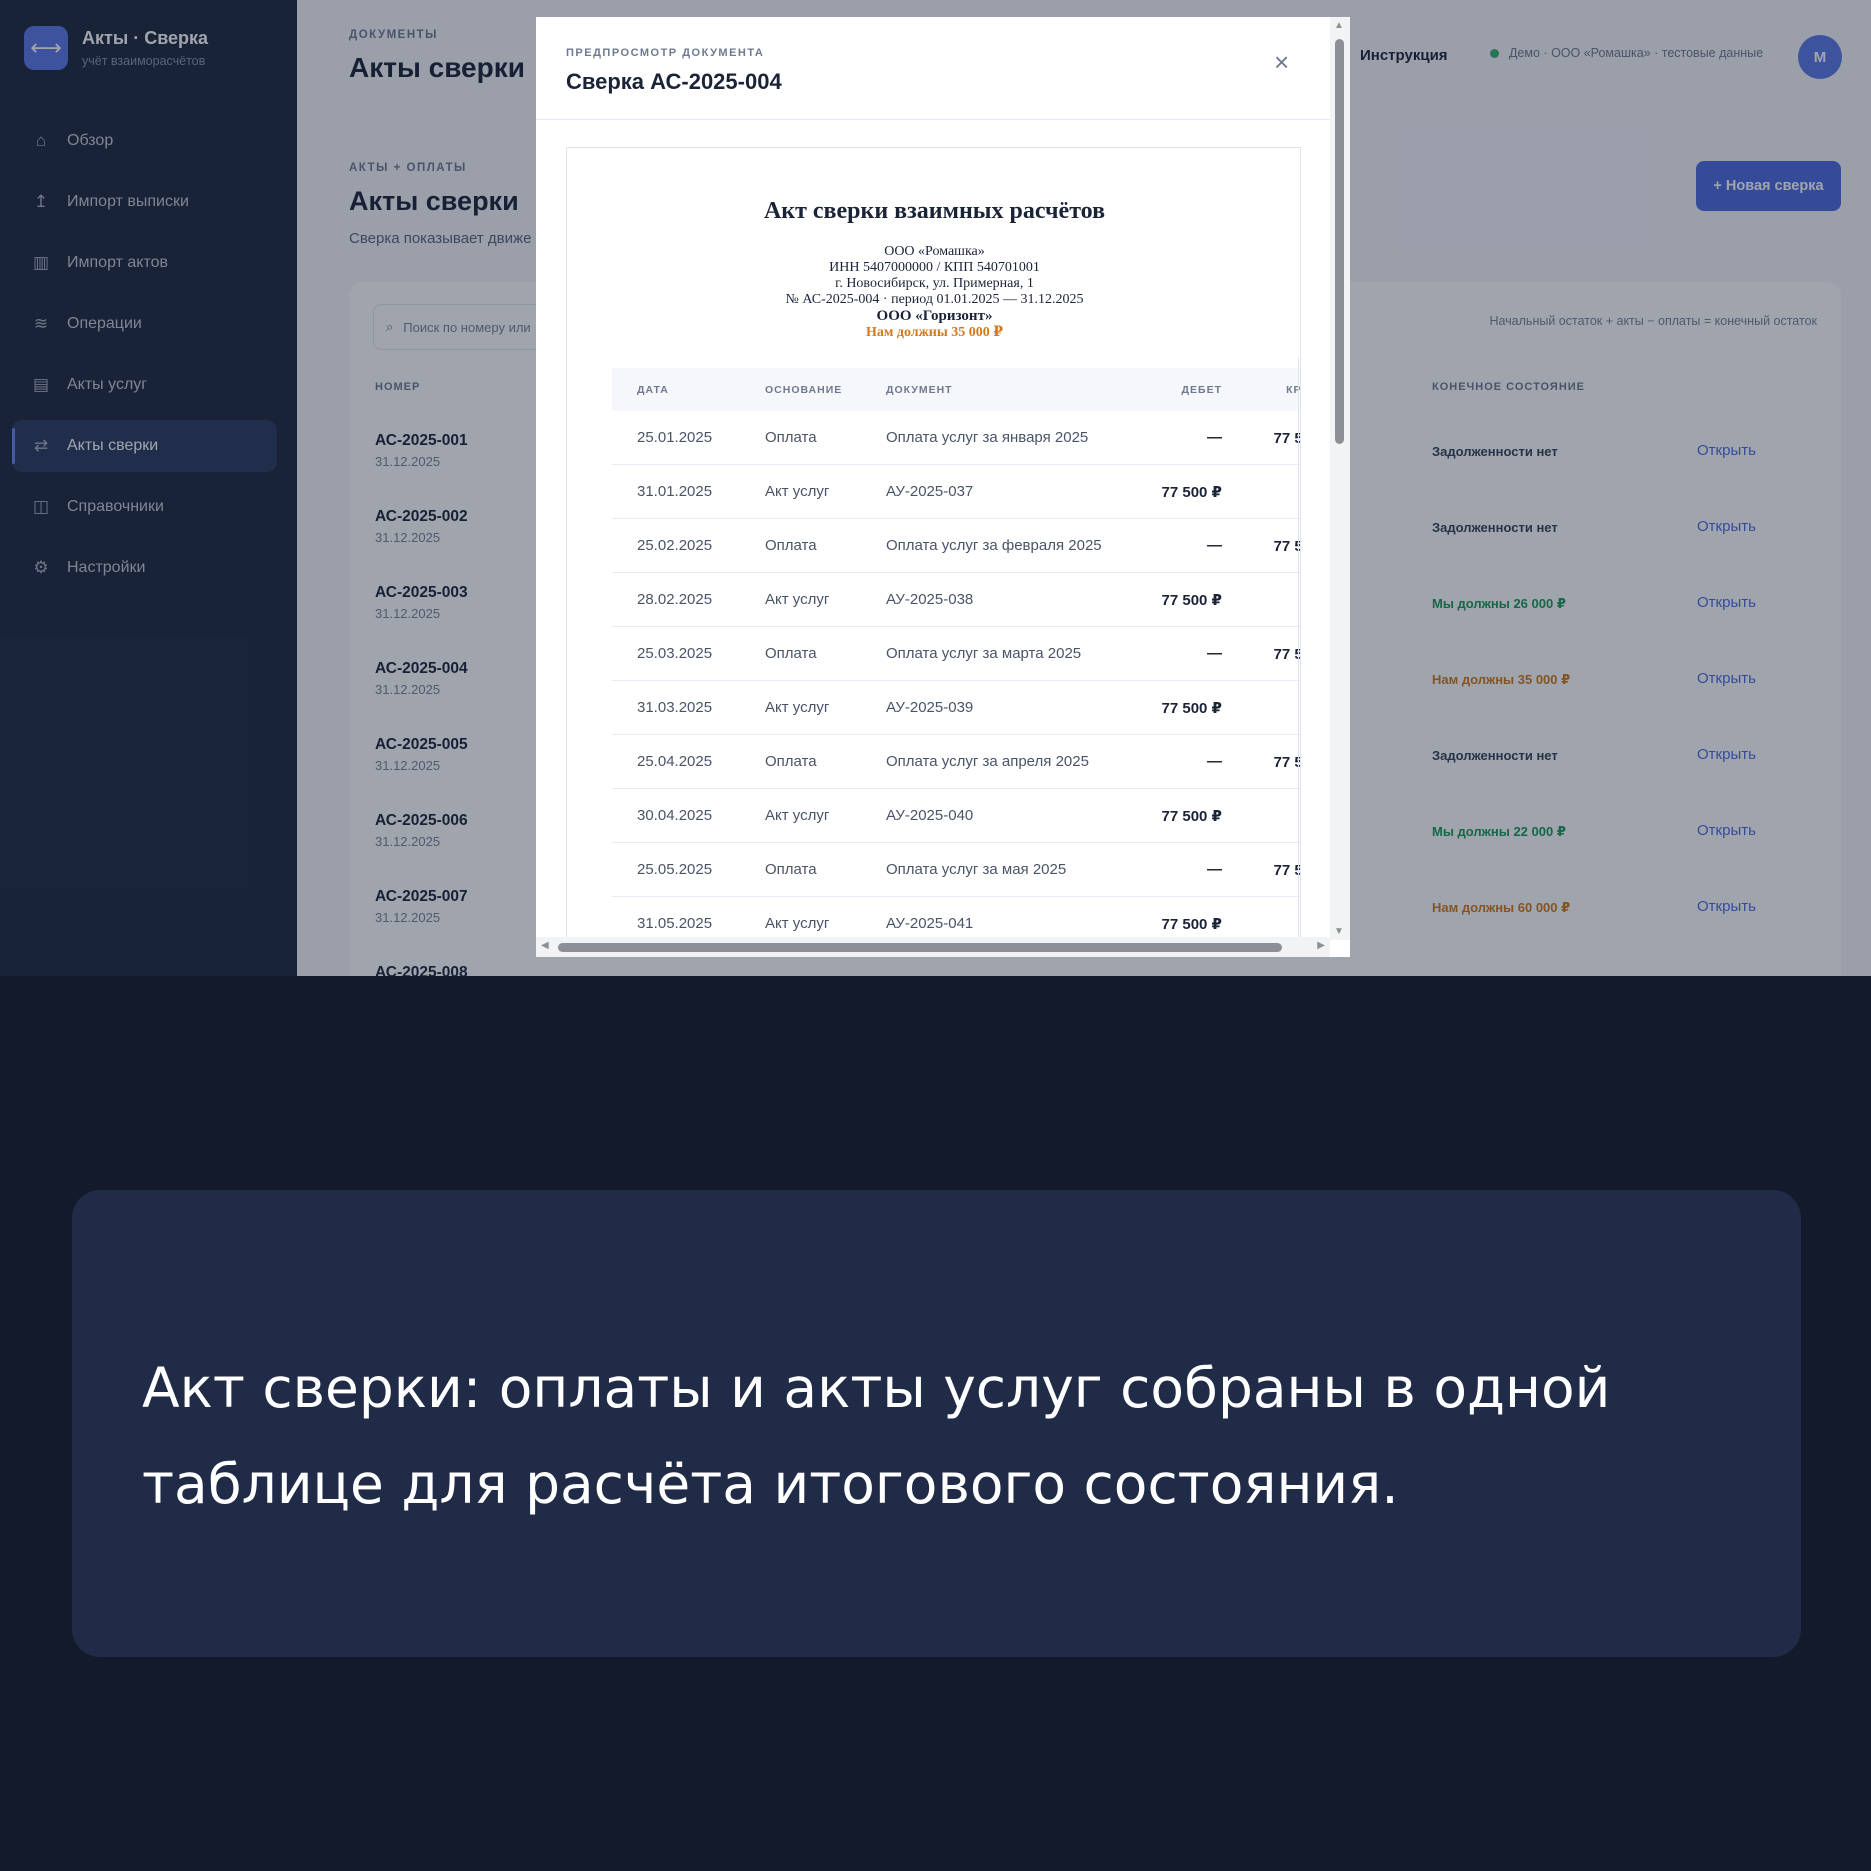  I want to click on document-cell-document: Оплата услуг за мая 2025, so click(976, 869).